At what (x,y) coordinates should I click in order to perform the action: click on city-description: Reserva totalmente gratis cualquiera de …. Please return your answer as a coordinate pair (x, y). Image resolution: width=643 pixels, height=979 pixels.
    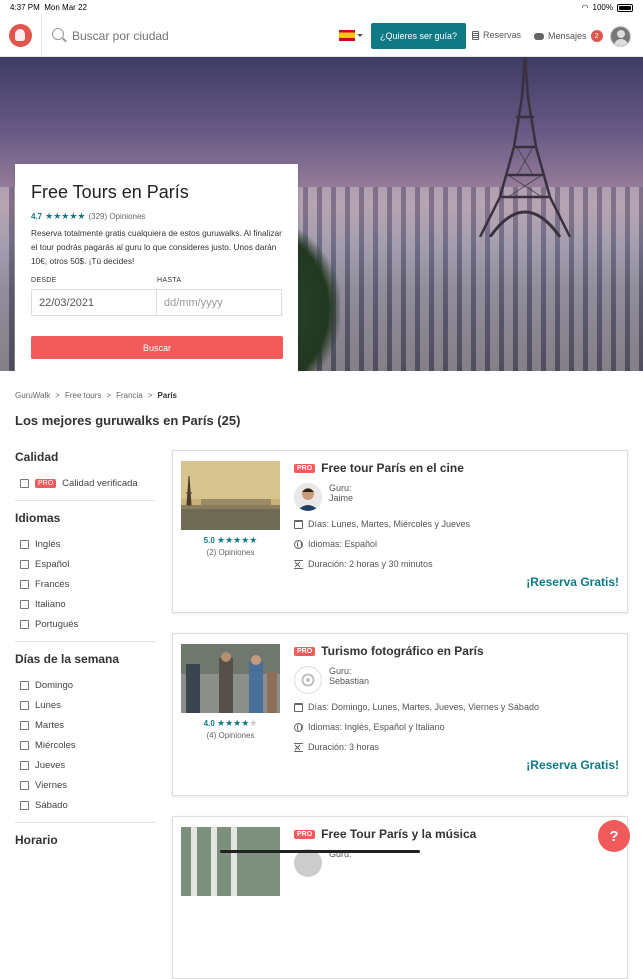
    Looking at the image, I should click on (156, 247).